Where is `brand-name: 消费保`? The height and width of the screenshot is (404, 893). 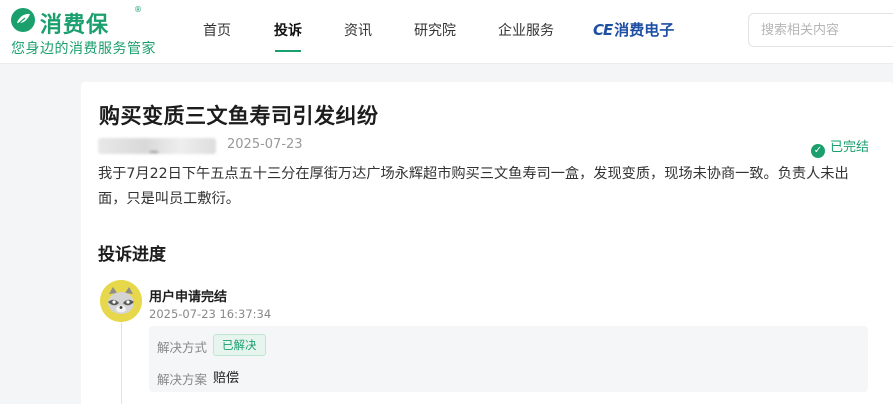
brand-name: 消费保 is located at coordinates (75, 25).